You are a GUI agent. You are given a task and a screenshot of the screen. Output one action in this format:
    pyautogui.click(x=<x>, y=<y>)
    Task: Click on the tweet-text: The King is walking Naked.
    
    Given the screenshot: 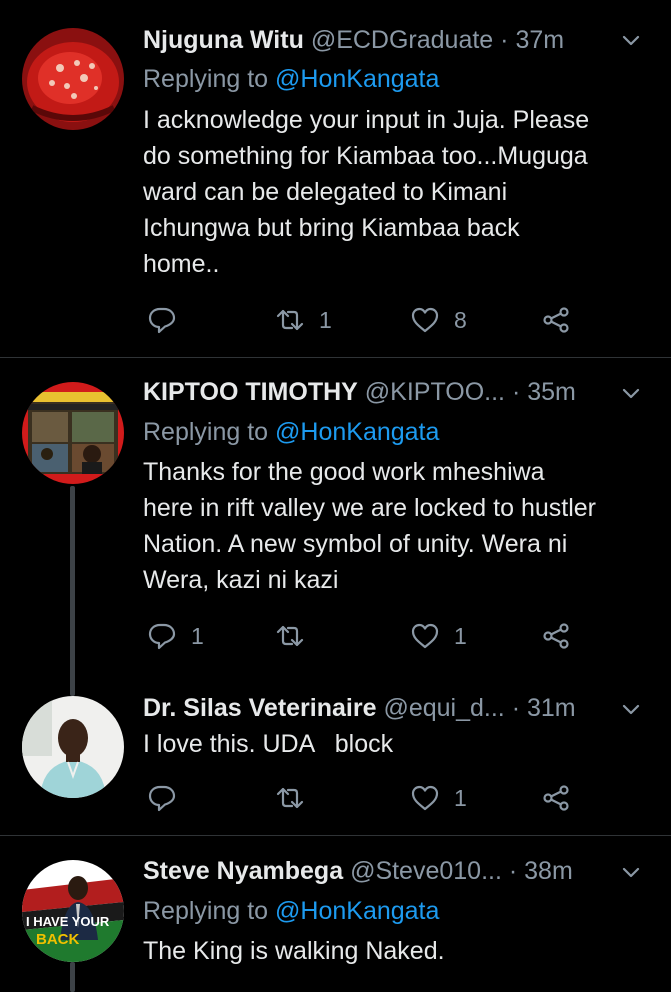 What is the action you would take?
    pyautogui.click(x=393, y=951)
    